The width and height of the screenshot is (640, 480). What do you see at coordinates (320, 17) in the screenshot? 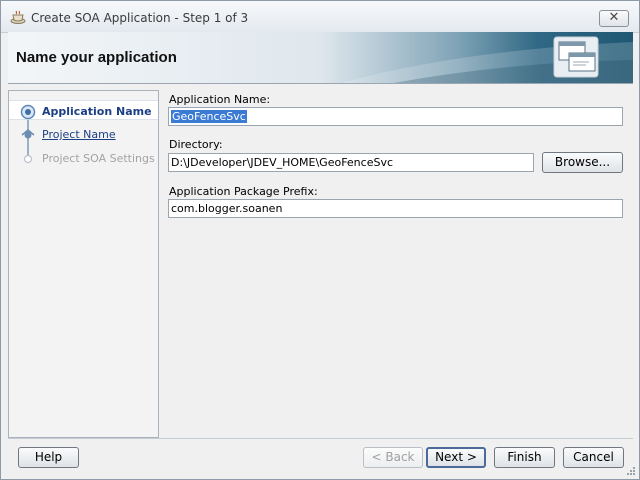
I see `title-bar: Create SOA Application - Step 1 of 3 ✕` at bounding box center [320, 17].